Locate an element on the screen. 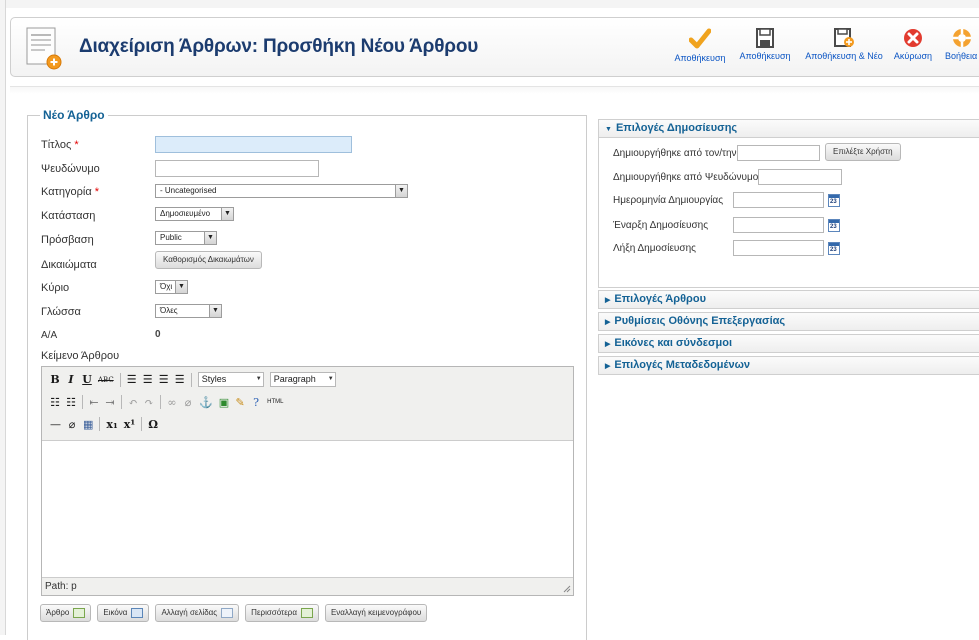 Image resolution: width=979 pixels, height=640 pixels. italic-icon: I is located at coordinates (71, 379).